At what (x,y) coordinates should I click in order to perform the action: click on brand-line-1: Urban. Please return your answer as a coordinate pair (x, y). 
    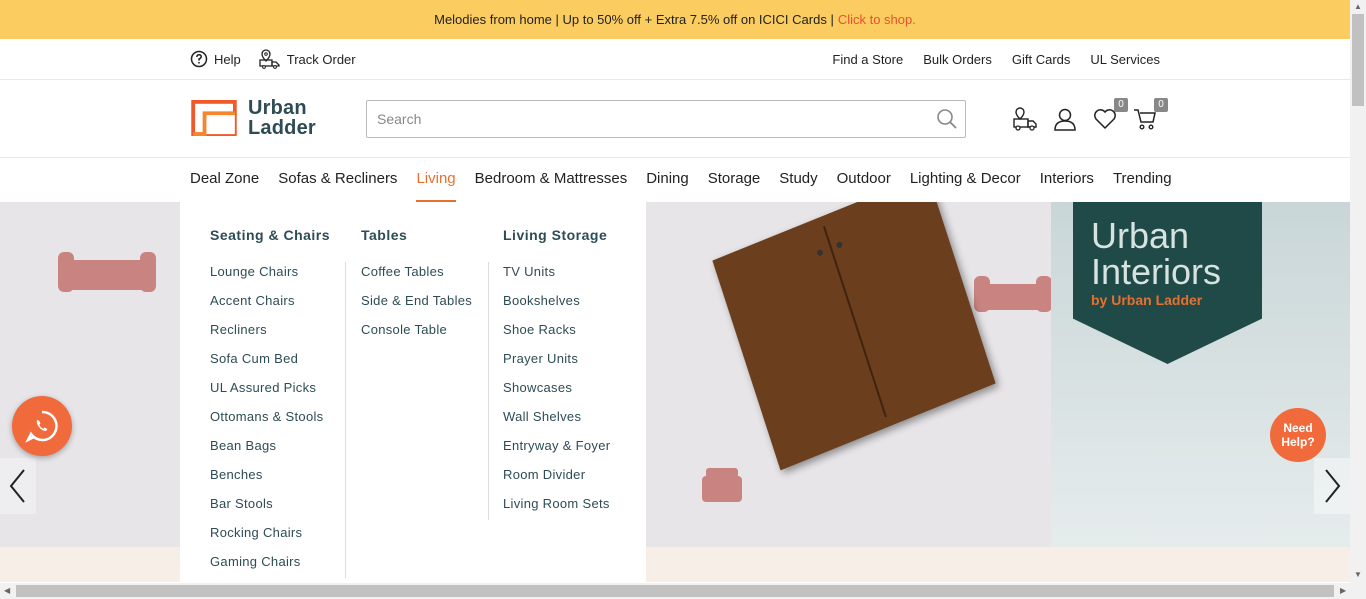
    Looking at the image, I should click on (277, 108).